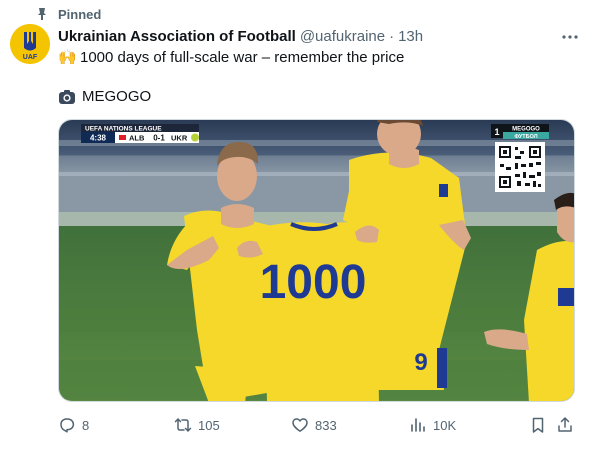 The height and width of the screenshot is (449, 591). Describe the element at coordinates (520, 158) in the screenshot. I see `broadcaster-badge: 1 MEGOGO ФУТБОЛ` at that location.